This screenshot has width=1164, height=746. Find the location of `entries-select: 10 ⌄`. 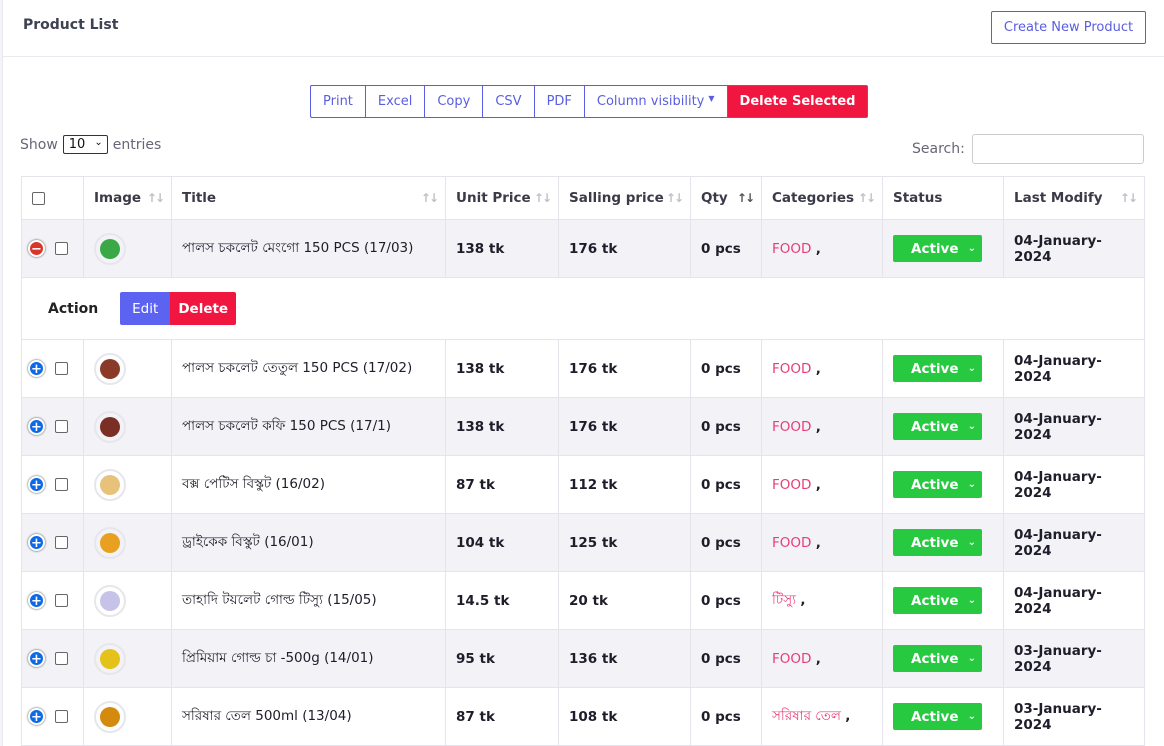

entries-select: 10 ⌄ is located at coordinates (85, 144).